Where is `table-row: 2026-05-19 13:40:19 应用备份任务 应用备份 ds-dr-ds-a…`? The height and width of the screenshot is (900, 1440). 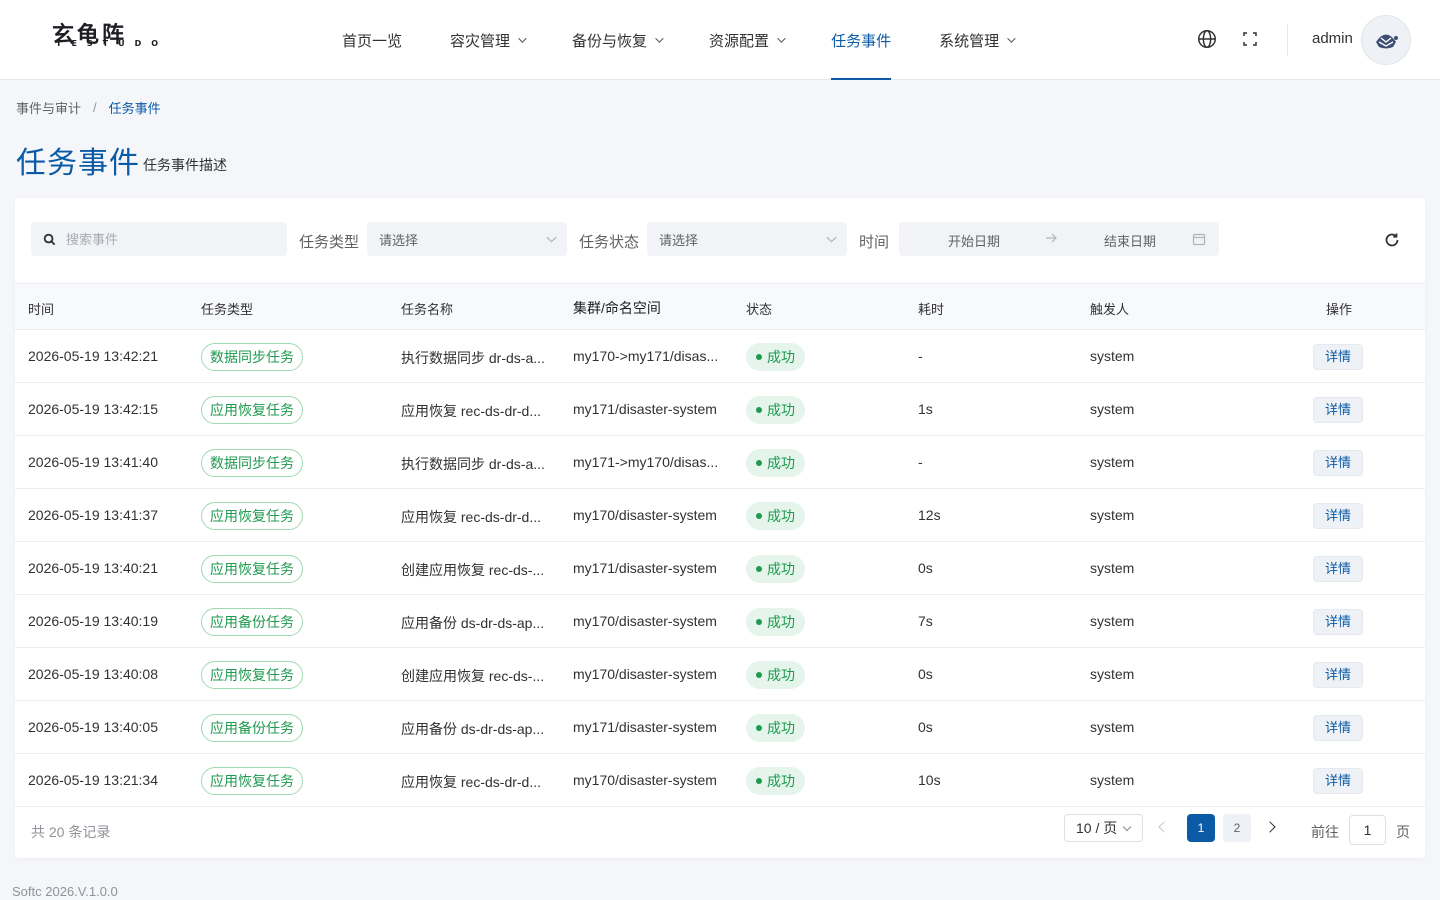
table-row: 2026-05-19 13:40:19 应用备份任务 应用备份 ds-dr-ds-a… is located at coordinates (720, 621).